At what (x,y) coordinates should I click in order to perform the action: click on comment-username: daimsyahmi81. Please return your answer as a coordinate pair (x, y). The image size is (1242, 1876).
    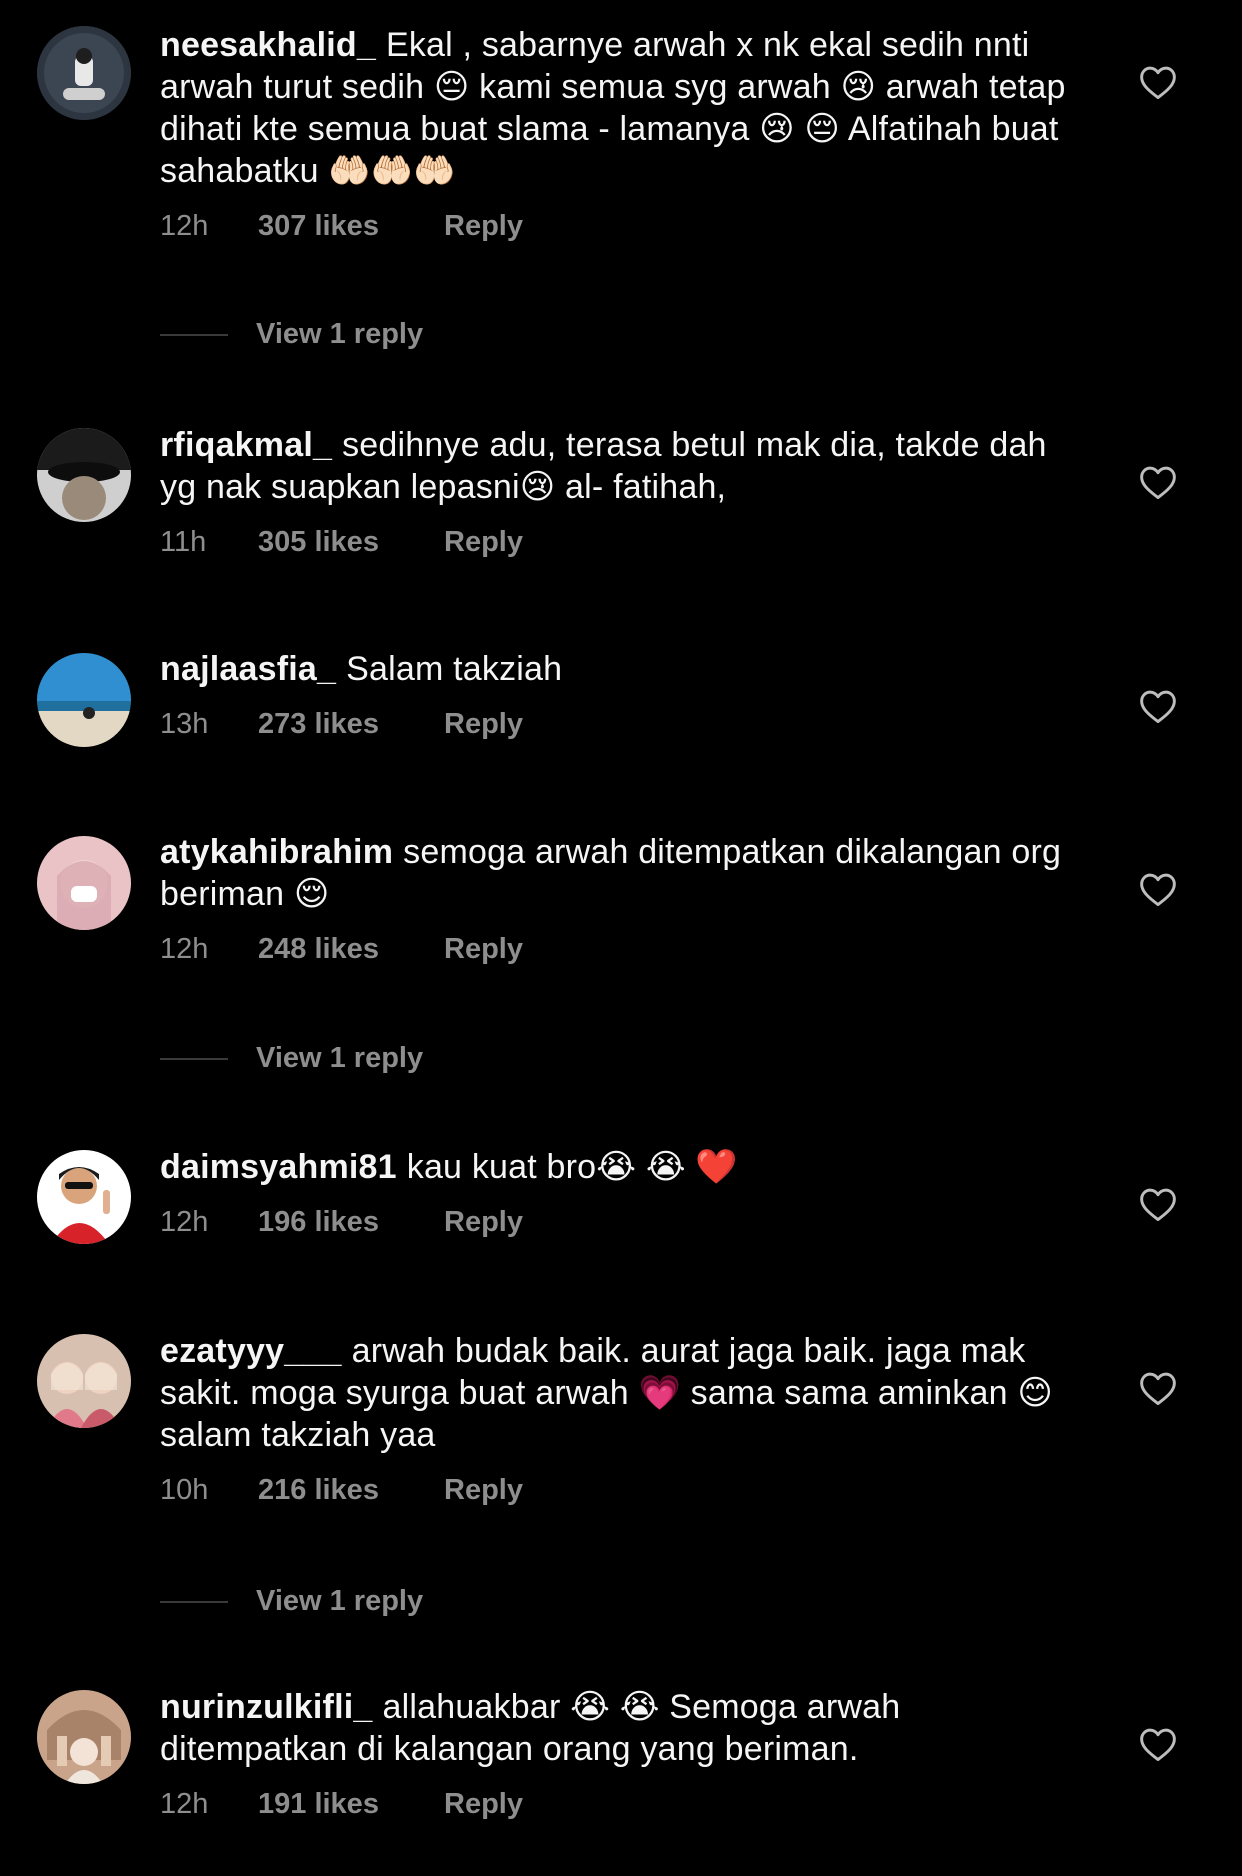
    Looking at the image, I should click on (278, 1167).